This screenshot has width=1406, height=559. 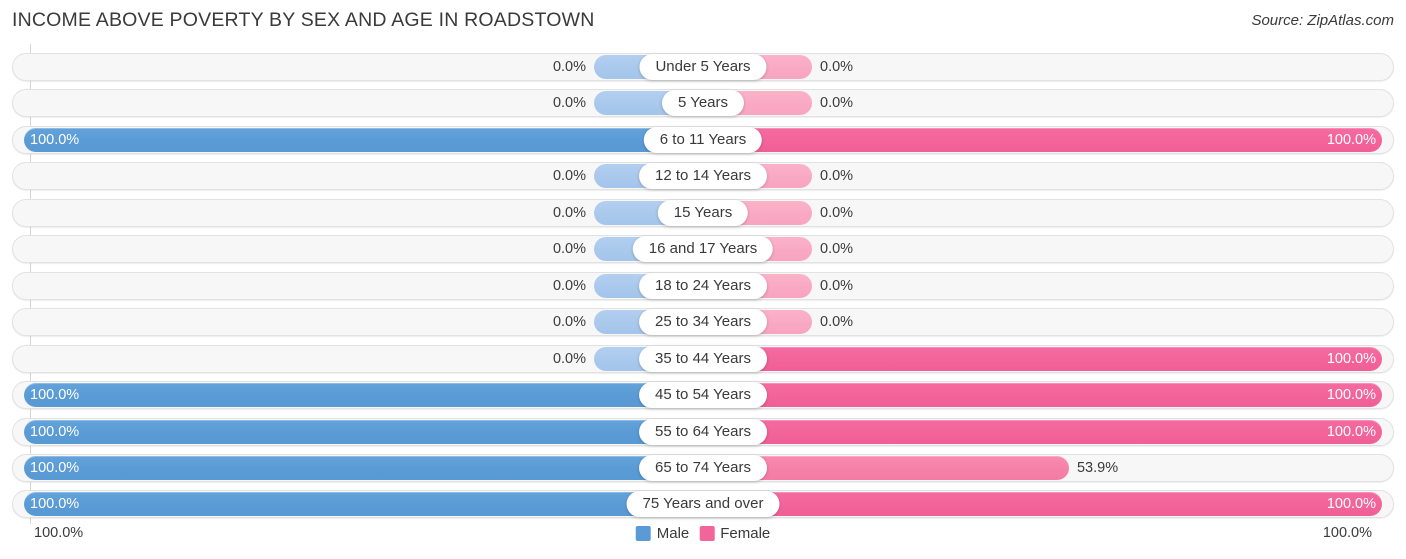 I want to click on bar-row: 0.0% 0.0% 12 to 14 Years, so click(x=703, y=176).